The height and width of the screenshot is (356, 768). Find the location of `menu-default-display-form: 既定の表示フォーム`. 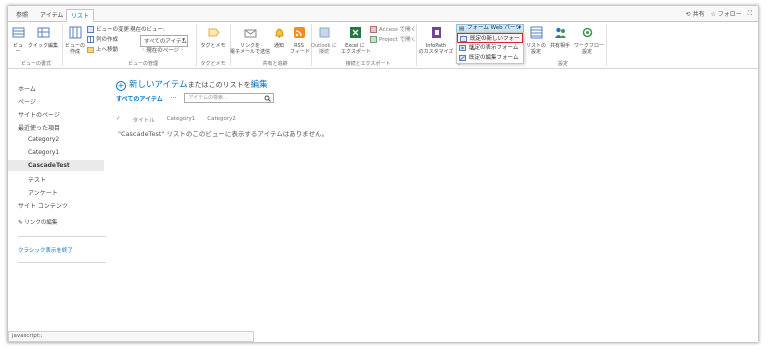

menu-default-display-form: 既定の表示フォーム is located at coordinates (490, 48).